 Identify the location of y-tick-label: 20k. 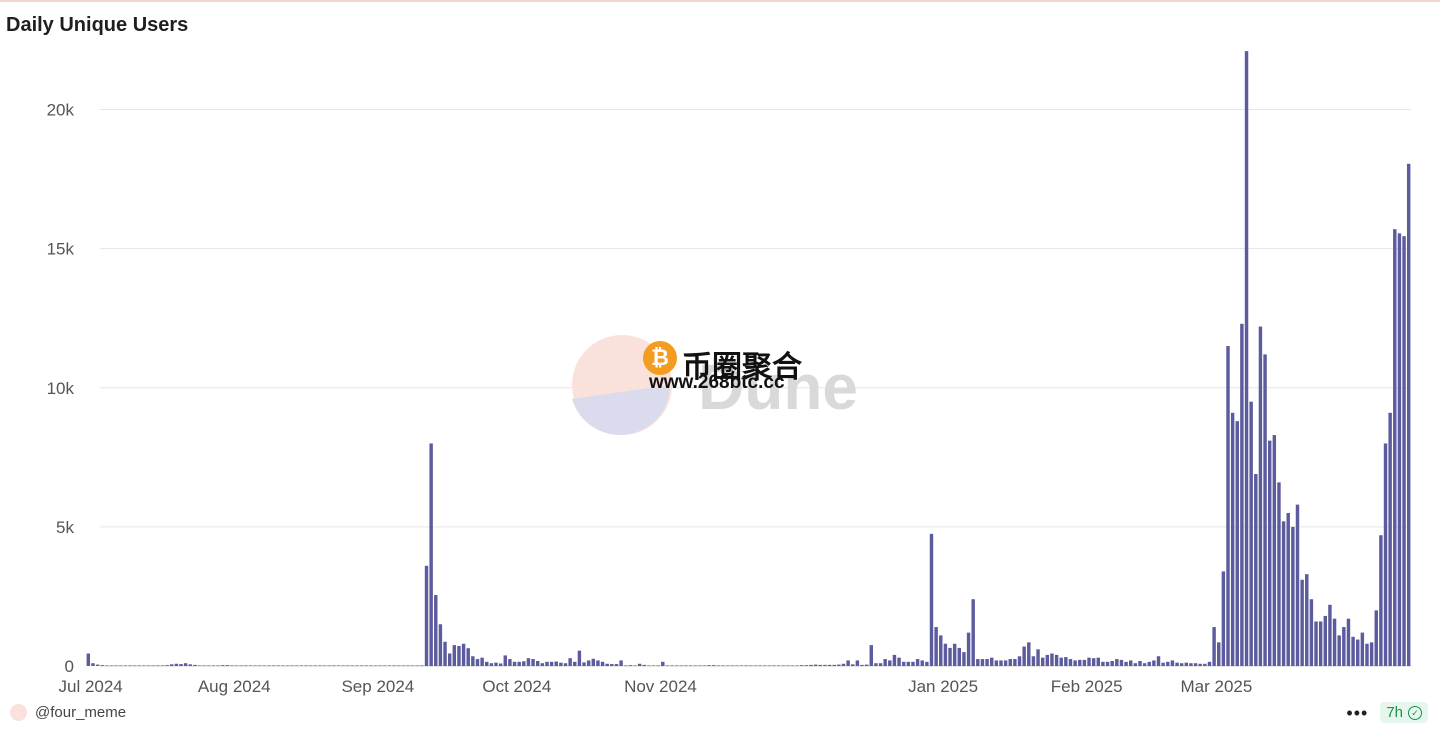
(61, 110).